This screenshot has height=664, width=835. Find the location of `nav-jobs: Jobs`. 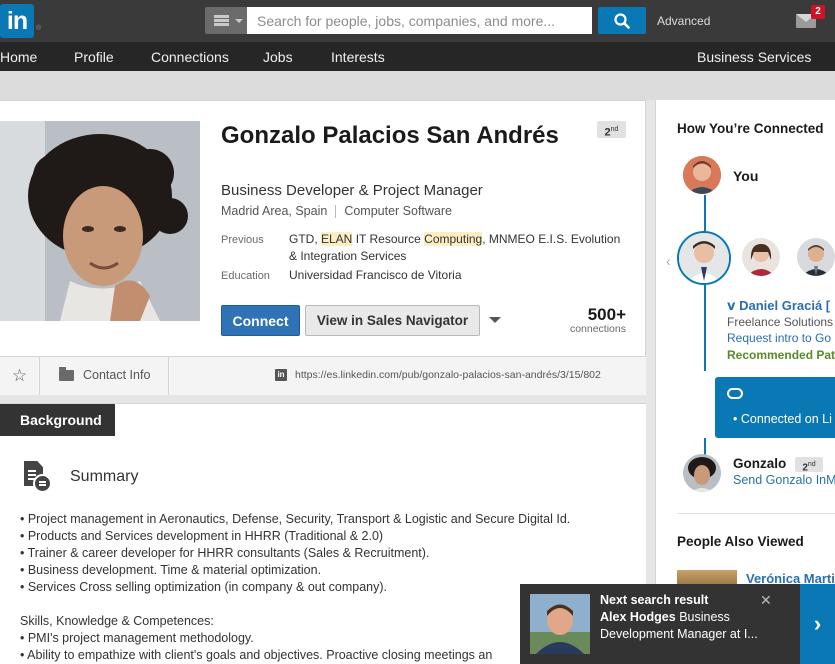

nav-jobs: Jobs is located at coordinates (278, 57).